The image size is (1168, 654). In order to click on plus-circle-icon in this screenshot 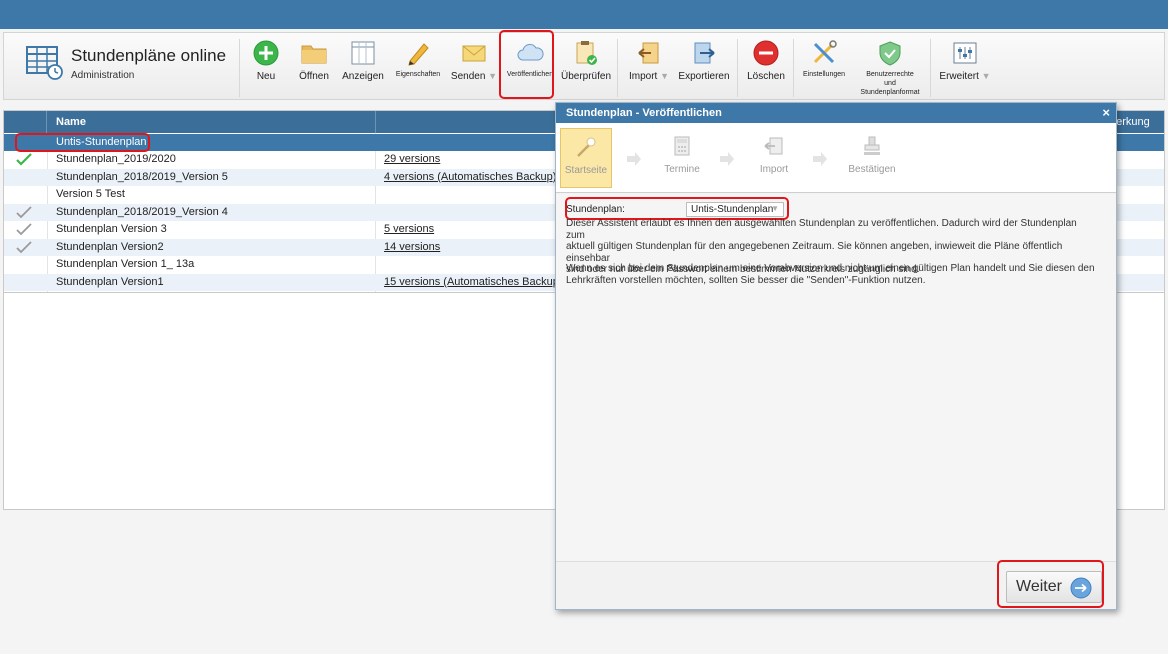, I will do `click(266, 53)`.